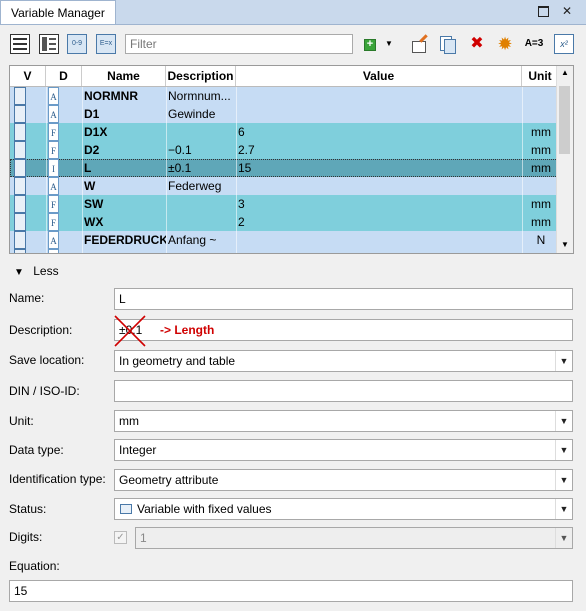 This screenshot has width=586, height=611. Describe the element at coordinates (92, 150) in the screenshot. I see `cell-name: D2` at that location.